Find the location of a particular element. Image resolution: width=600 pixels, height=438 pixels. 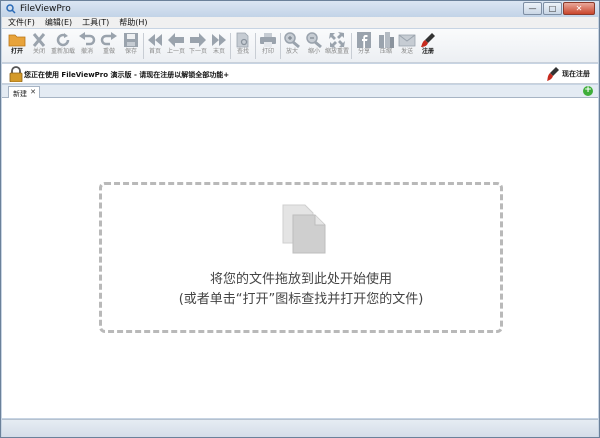

floppy-icon is located at coordinates (131, 40).